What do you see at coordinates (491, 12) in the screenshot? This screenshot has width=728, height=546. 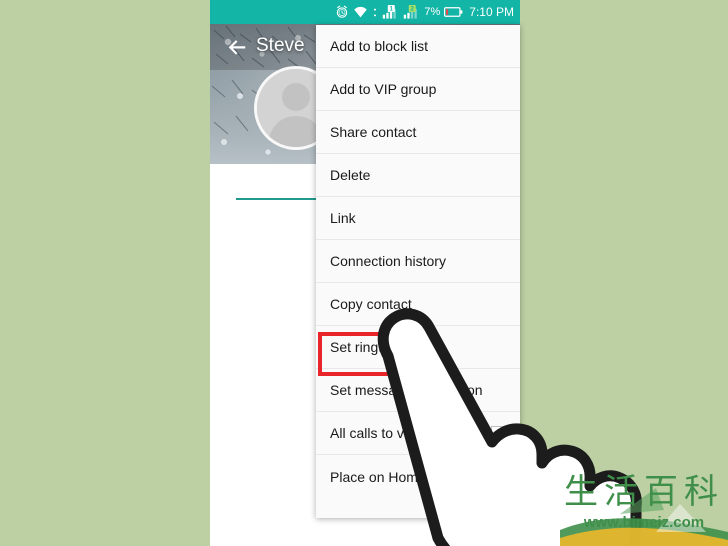 I see `status-bar-clock: 7:10 PM` at bounding box center [491, 12].